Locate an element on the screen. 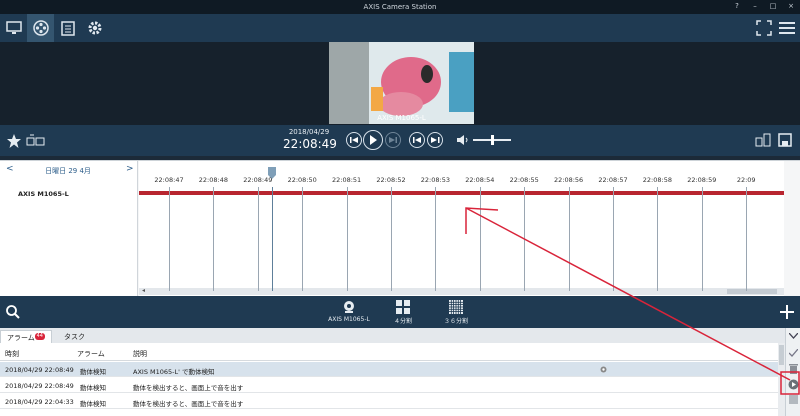 This screenshot has width=800, height=416. highlight-box is located at coordinates (790, 383).